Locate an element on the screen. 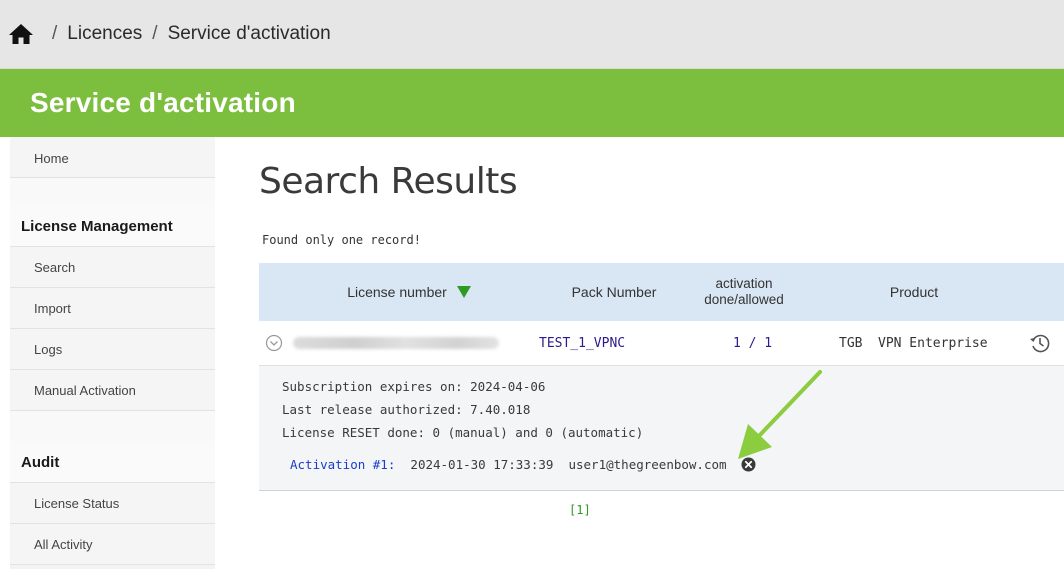  sidebar-item-home: Home is located at coordinates (112, 157).